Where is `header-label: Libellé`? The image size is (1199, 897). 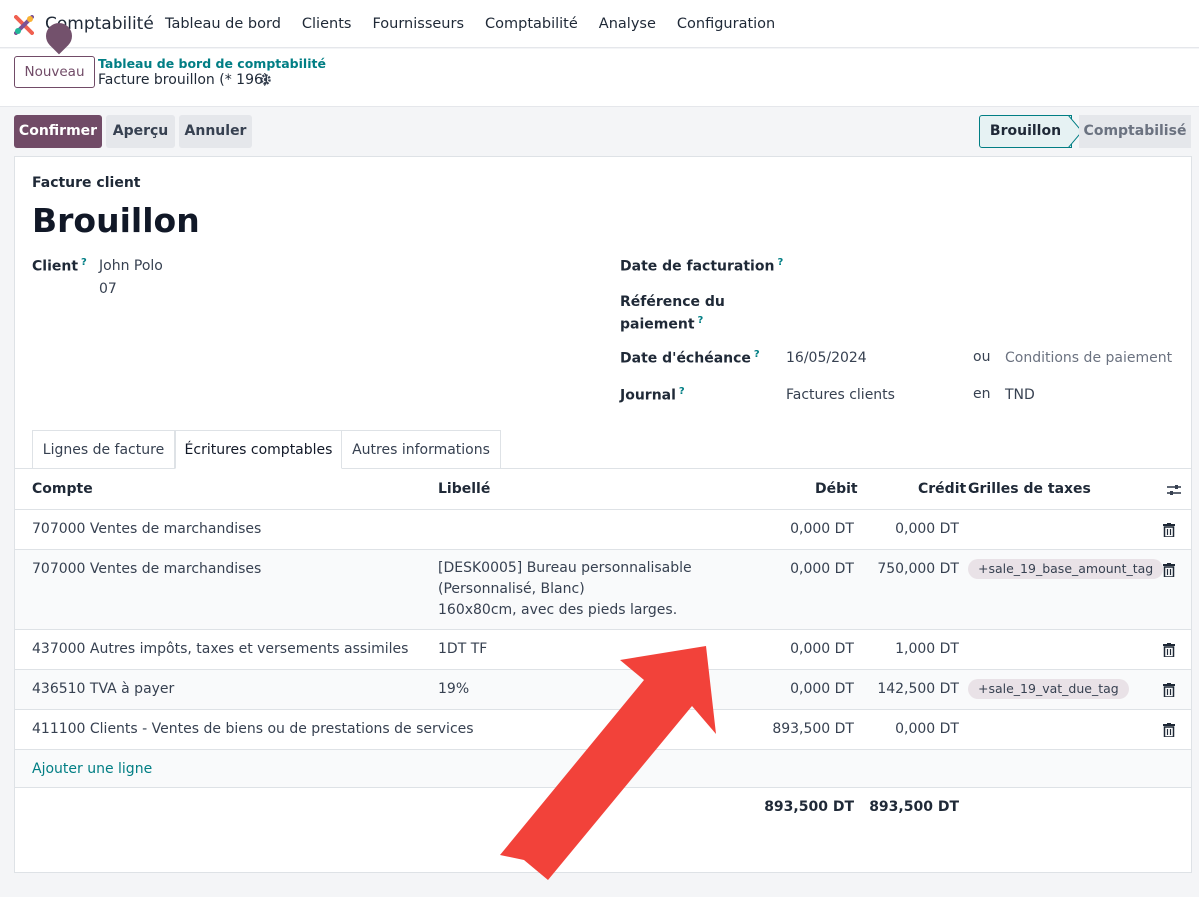
header-label: Libellé is located at coordinates (464, 489).